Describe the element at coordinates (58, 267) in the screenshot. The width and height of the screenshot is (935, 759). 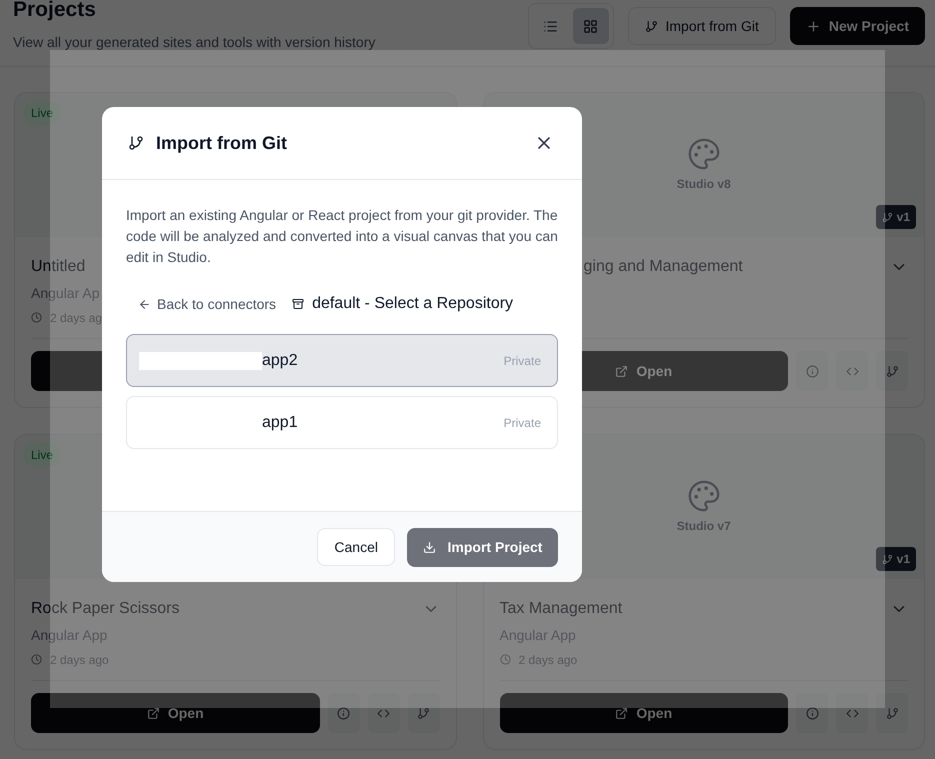
I see `project-title: Untitled` at that location.